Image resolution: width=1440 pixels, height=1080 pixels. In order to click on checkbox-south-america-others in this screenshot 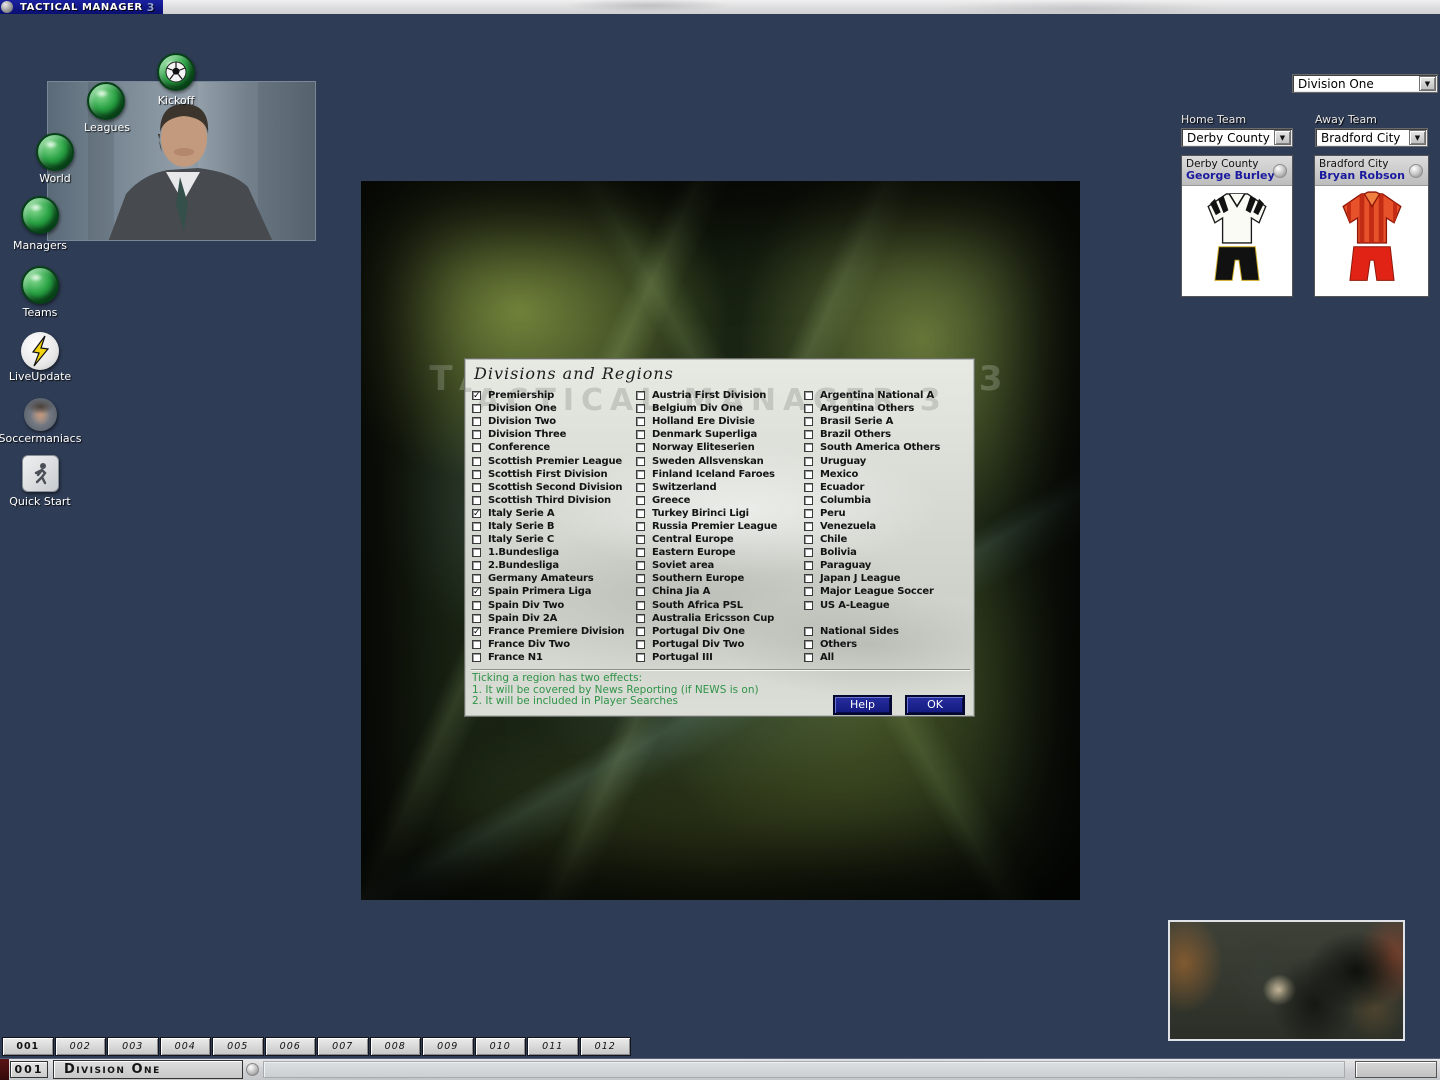, I will do `click(808, 448)`.